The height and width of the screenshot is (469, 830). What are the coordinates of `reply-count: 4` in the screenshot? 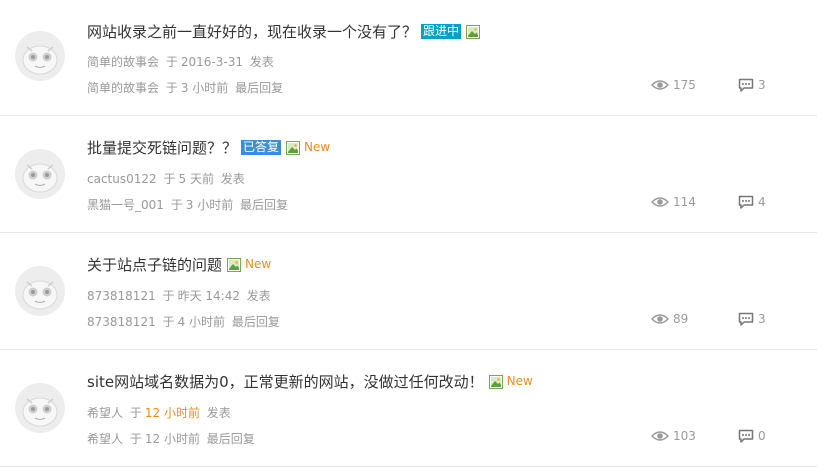 It's located at (752, 202).